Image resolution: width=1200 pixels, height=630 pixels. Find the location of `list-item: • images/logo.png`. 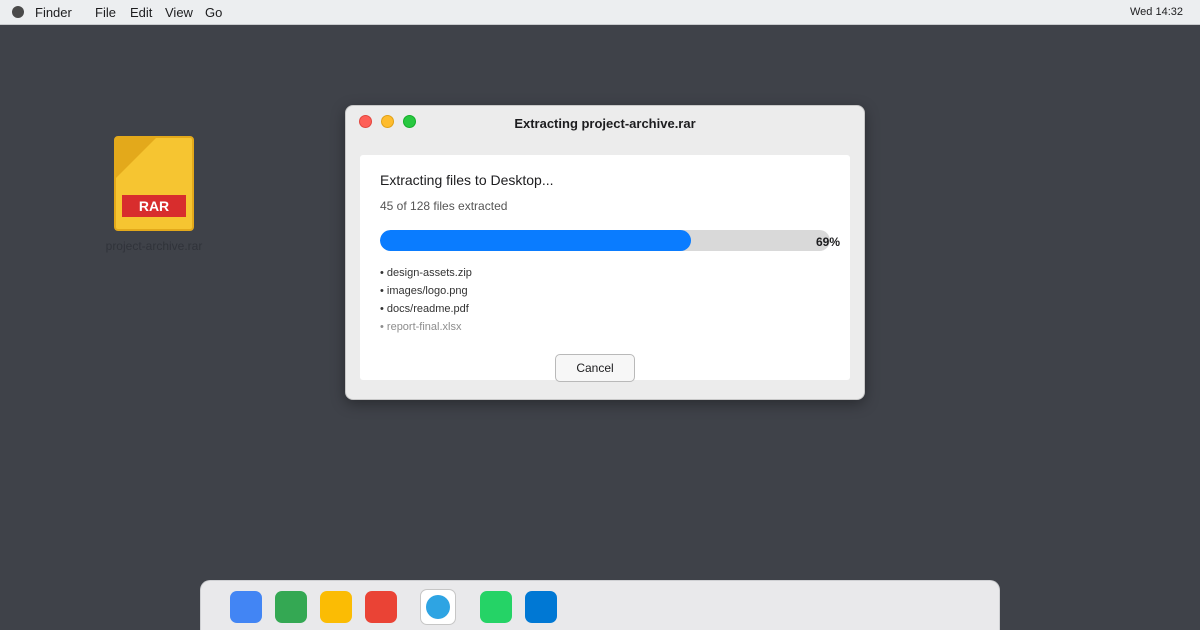

list-item: • images/logo.png is located at coordinates (424, 291).